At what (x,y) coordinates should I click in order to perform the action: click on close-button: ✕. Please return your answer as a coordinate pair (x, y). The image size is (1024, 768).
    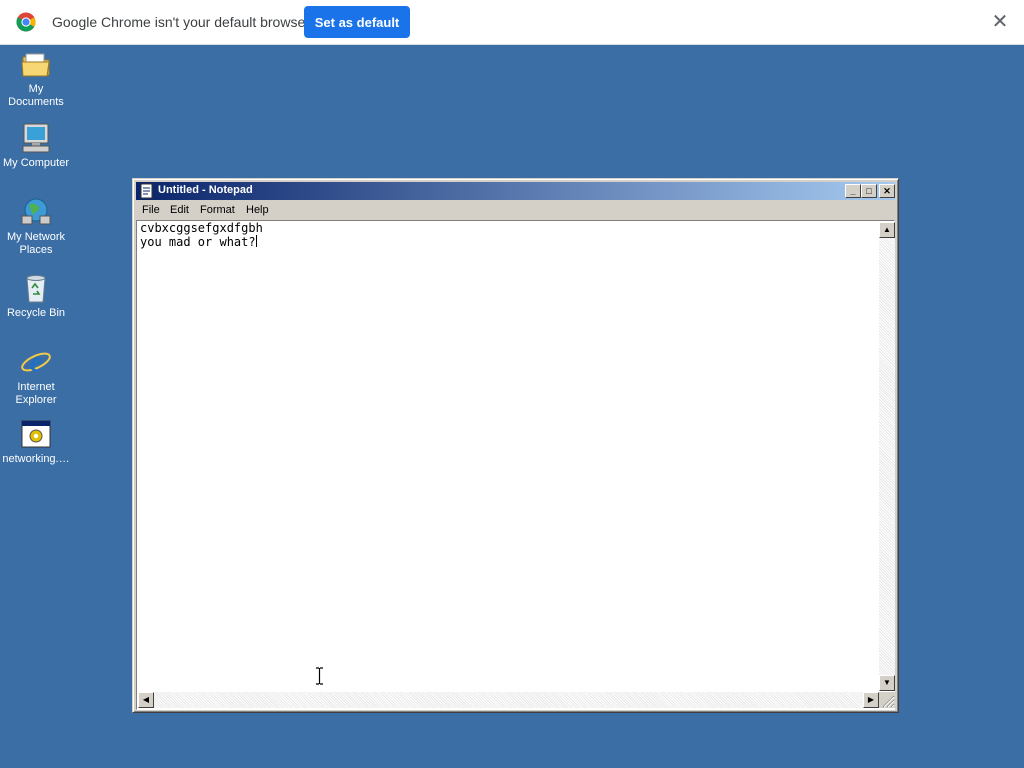
    Looking at the image, I should click on (887, 191).